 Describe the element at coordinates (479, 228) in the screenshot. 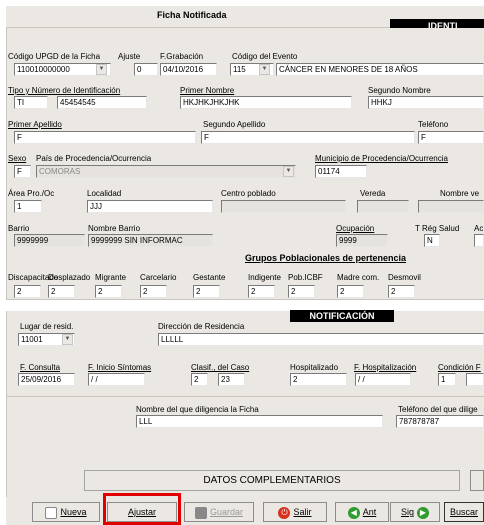

I see `ac-label: Ac` at that location.